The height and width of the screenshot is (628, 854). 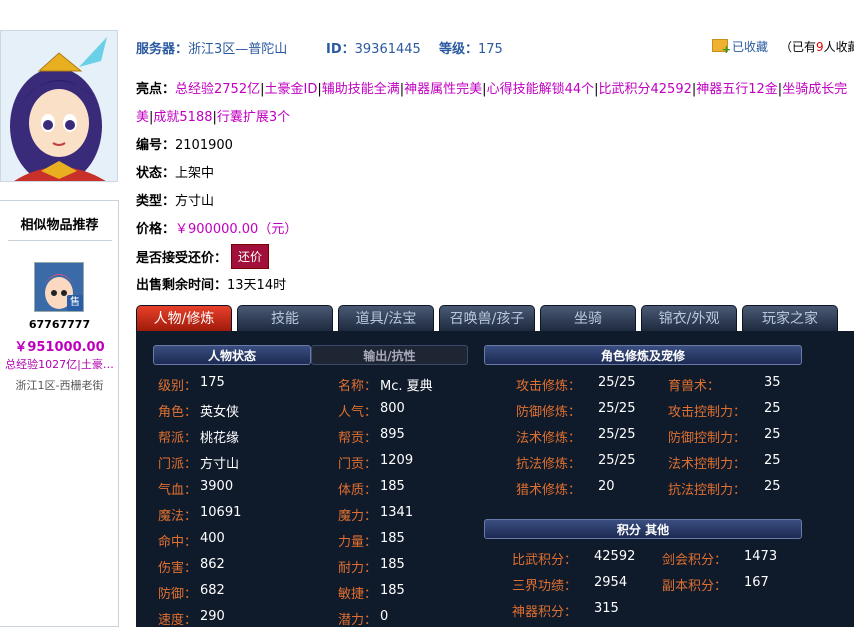 I want to click on stat-label: 抗法修炼：, so click(x=549, y=464).